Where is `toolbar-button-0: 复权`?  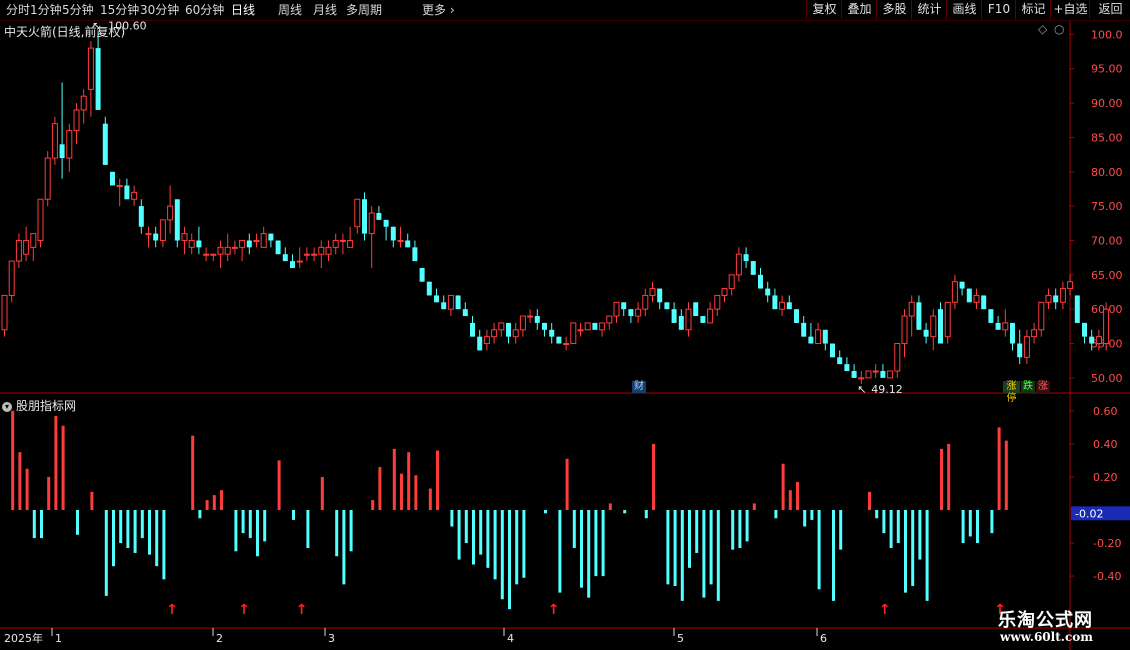 toolbar-button-0: 复权 is located at coordinates (824, 9).